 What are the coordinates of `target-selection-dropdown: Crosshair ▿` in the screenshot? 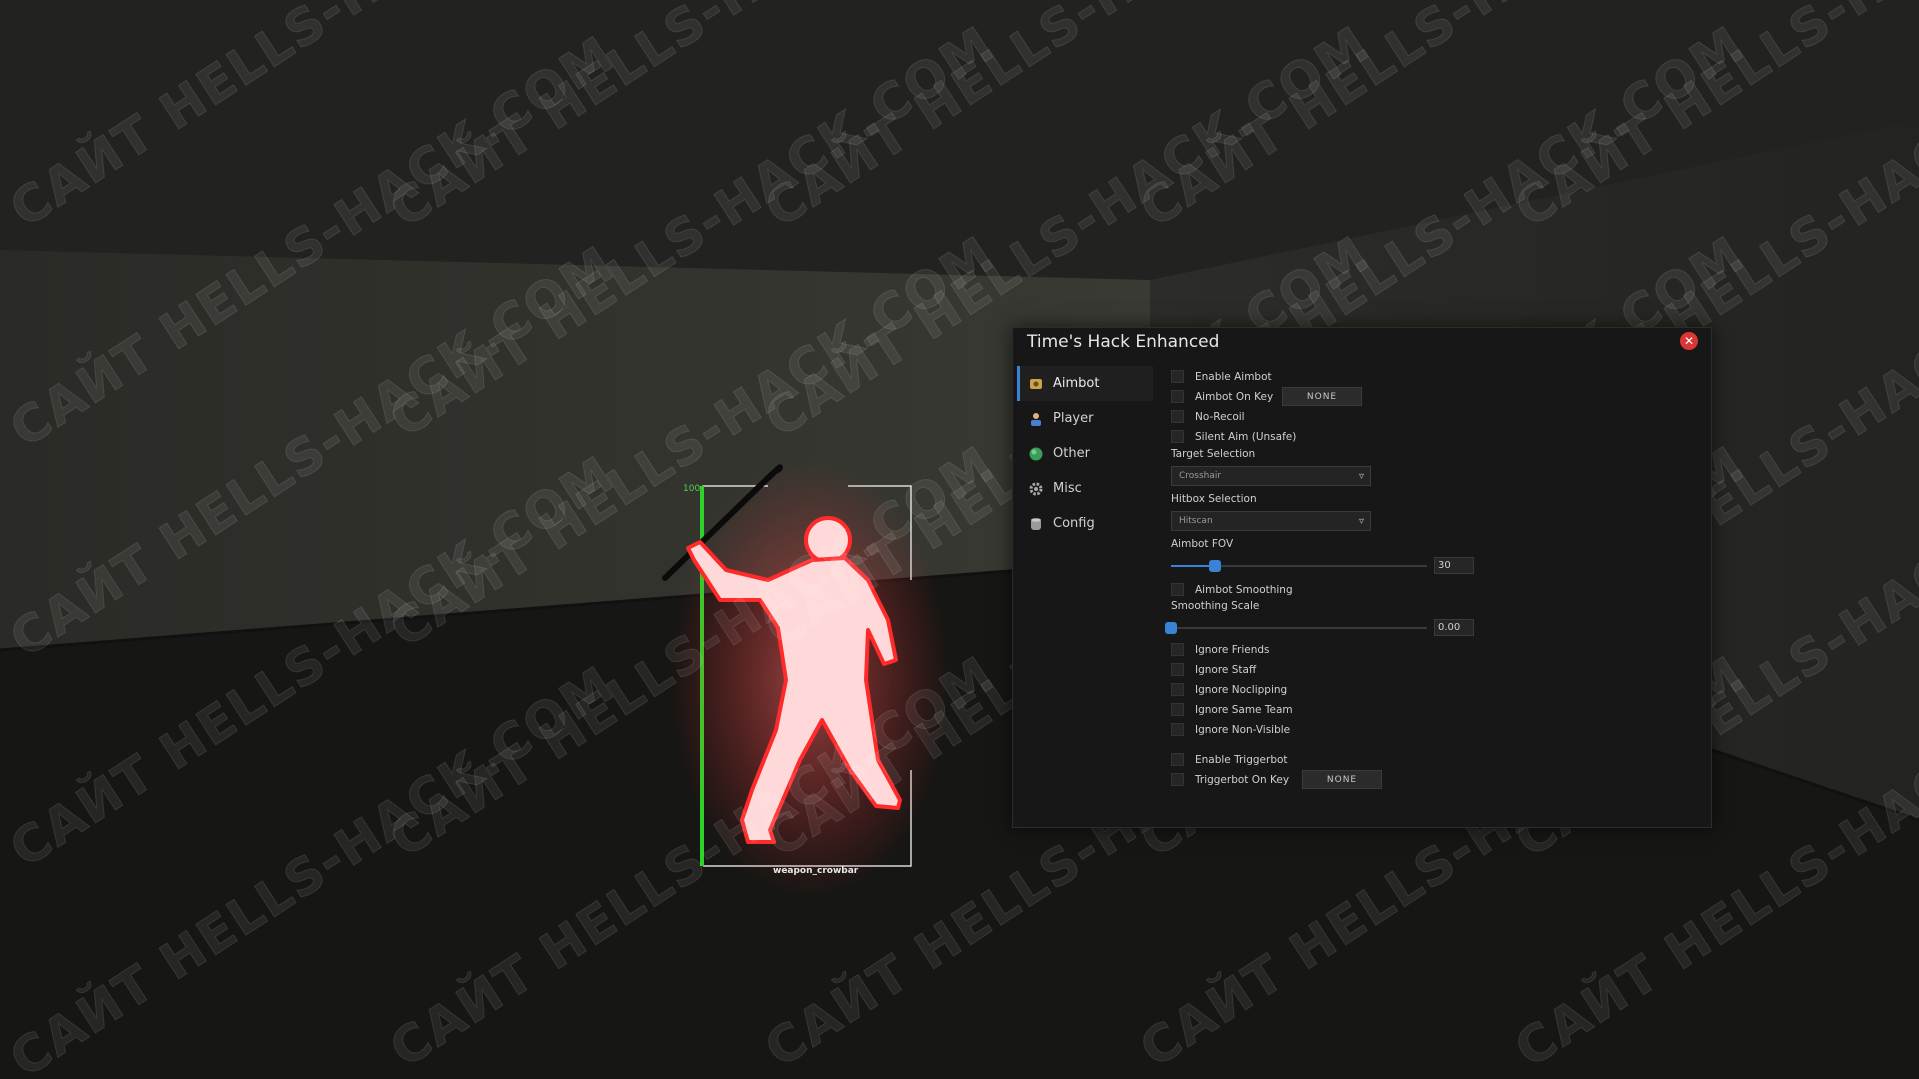 It's located at (1271, 476).